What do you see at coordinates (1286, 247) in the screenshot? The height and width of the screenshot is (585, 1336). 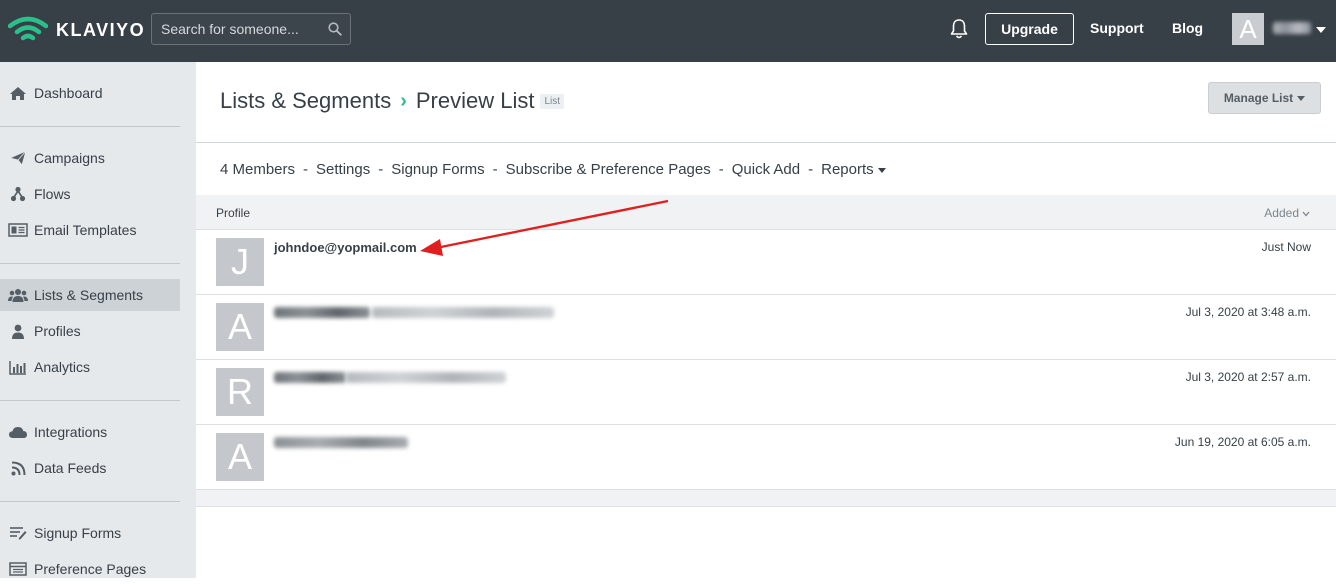 I see `profile-added-date: Just Now` at bounding box center [1286, 247].